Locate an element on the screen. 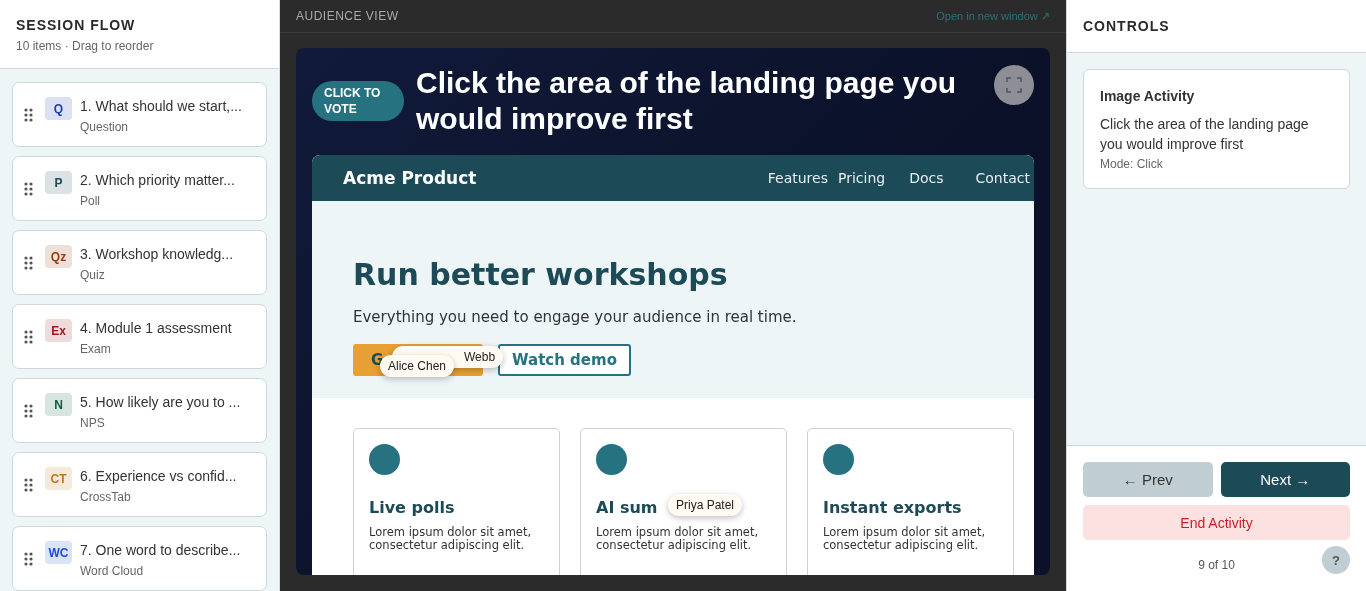 The width and height of the screenshot is (1366, 591). item-title: 4. Module 1 assessment is located at coordinates (156, 328).